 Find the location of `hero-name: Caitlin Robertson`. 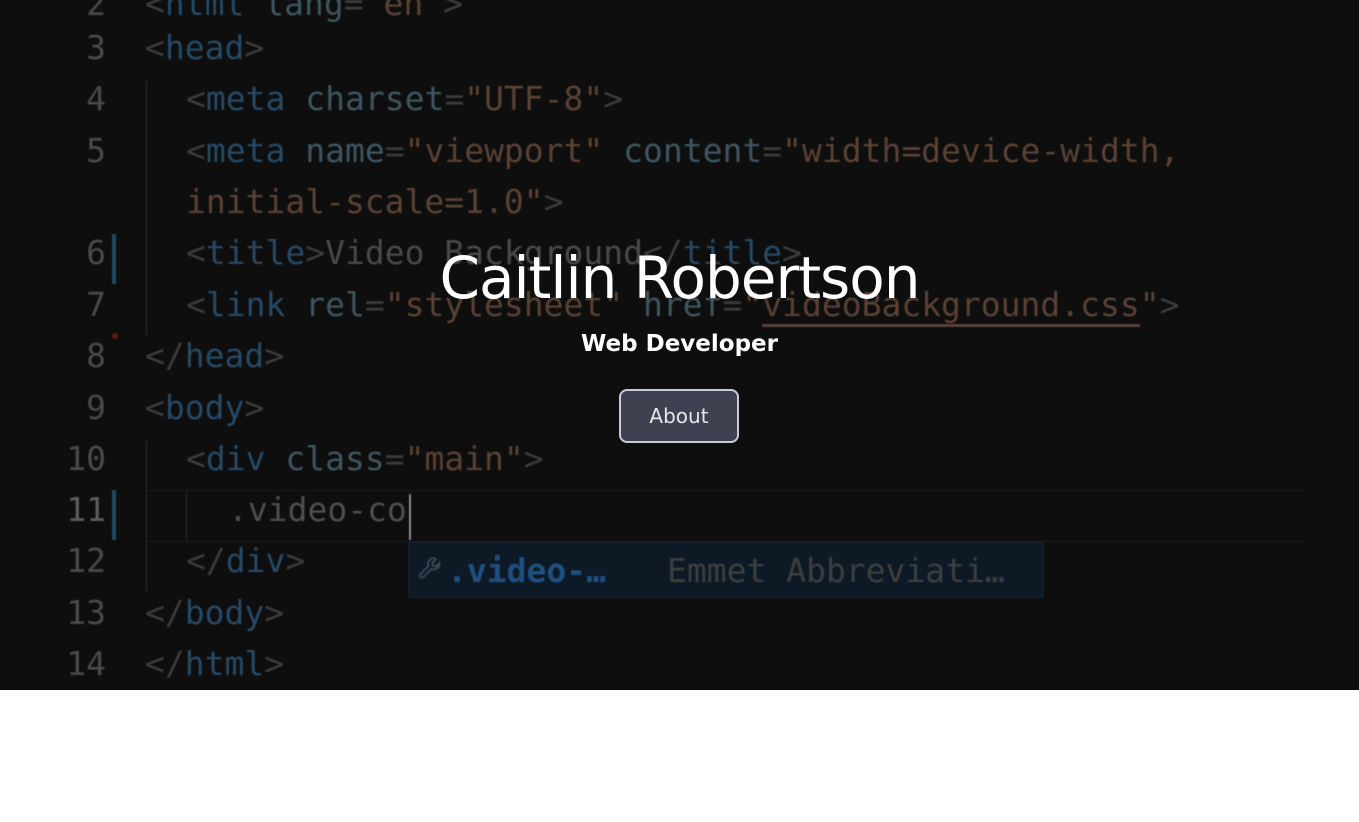

hero-name: Caitlin Robertson is located at coordinates (679, 278).